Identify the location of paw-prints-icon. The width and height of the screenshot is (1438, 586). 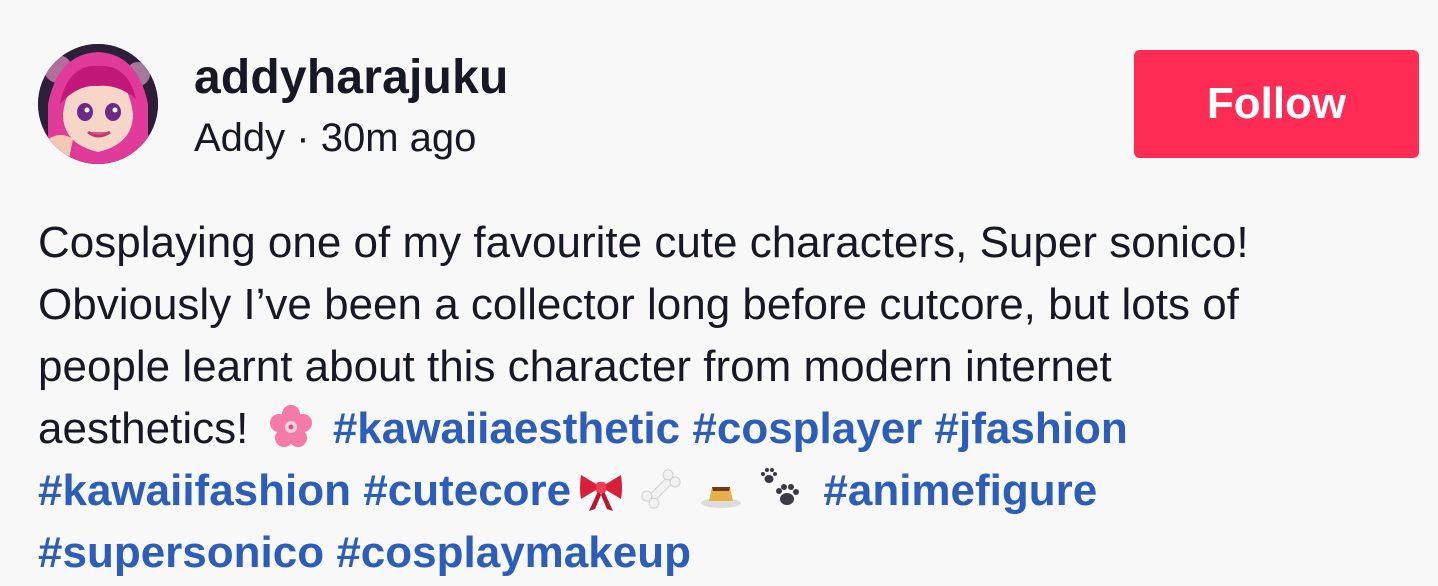
(781, 489).